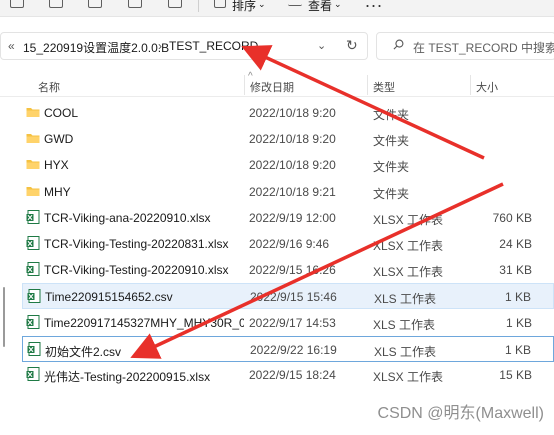  Describe the element at coordinates (96, 47) in the screenshot. I see `breadcrumb-item-parent: 15_220919设置温度2.0.0.B` at that location.